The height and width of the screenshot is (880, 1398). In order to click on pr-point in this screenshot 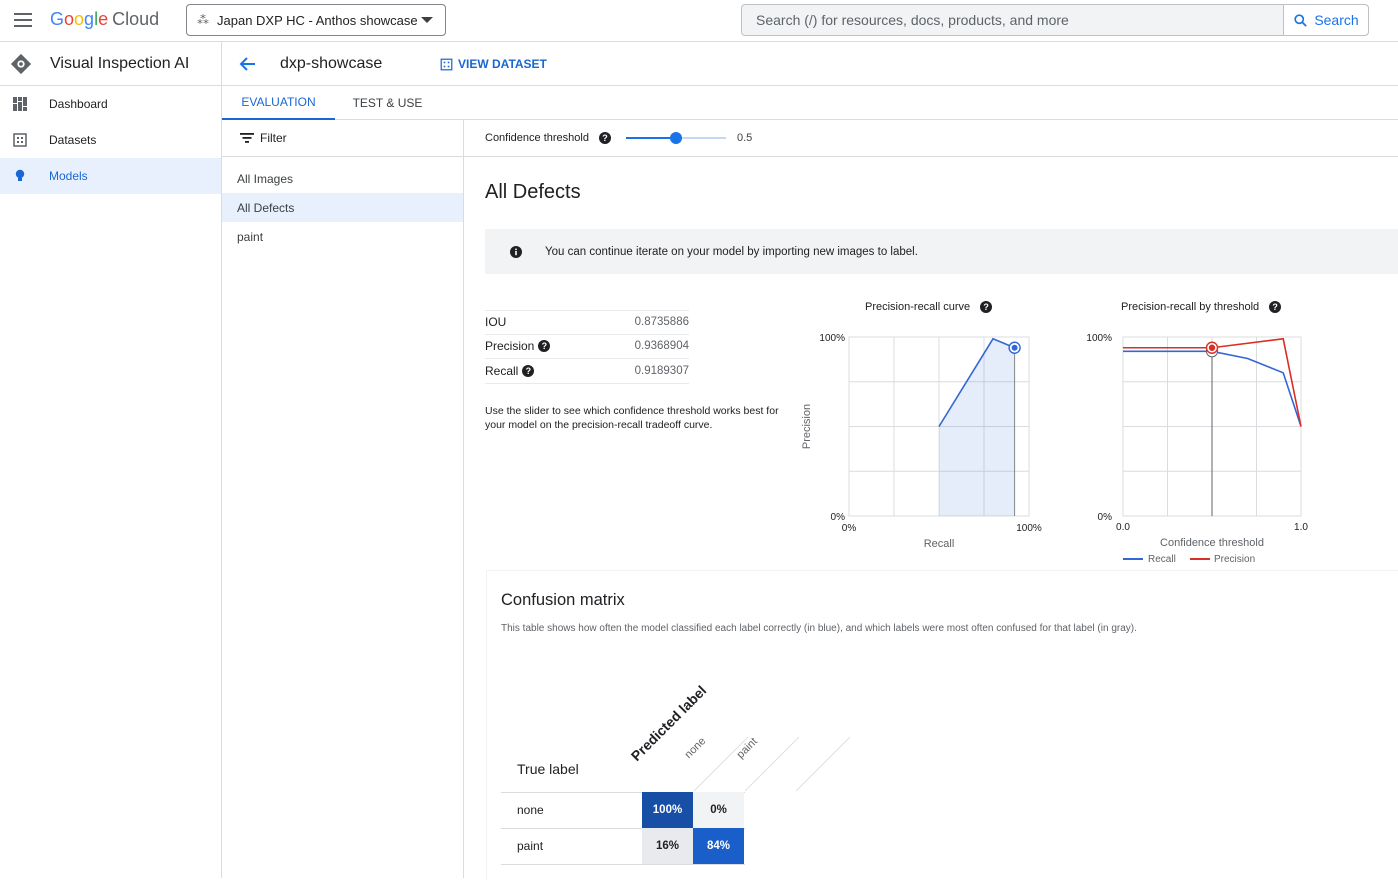, I will do `click(1014, 347)`.